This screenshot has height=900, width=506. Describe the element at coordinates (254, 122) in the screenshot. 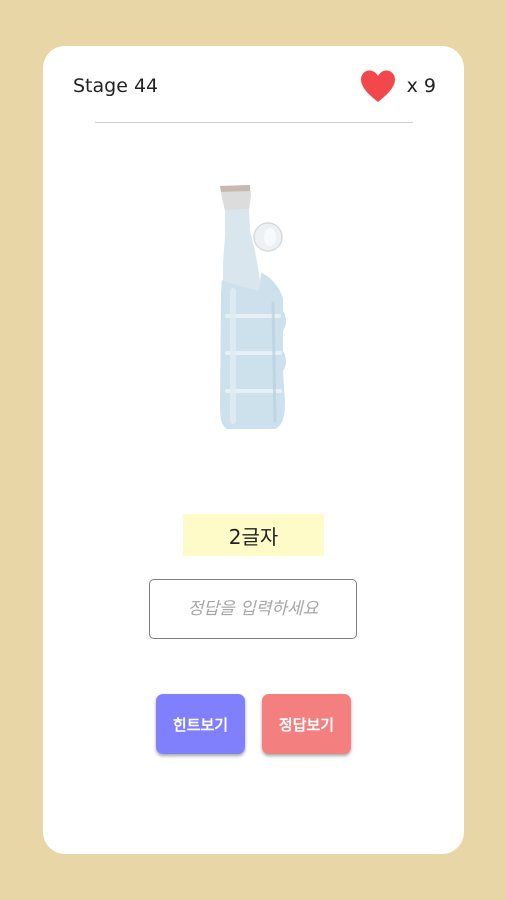

I see `header-divider` at that location.